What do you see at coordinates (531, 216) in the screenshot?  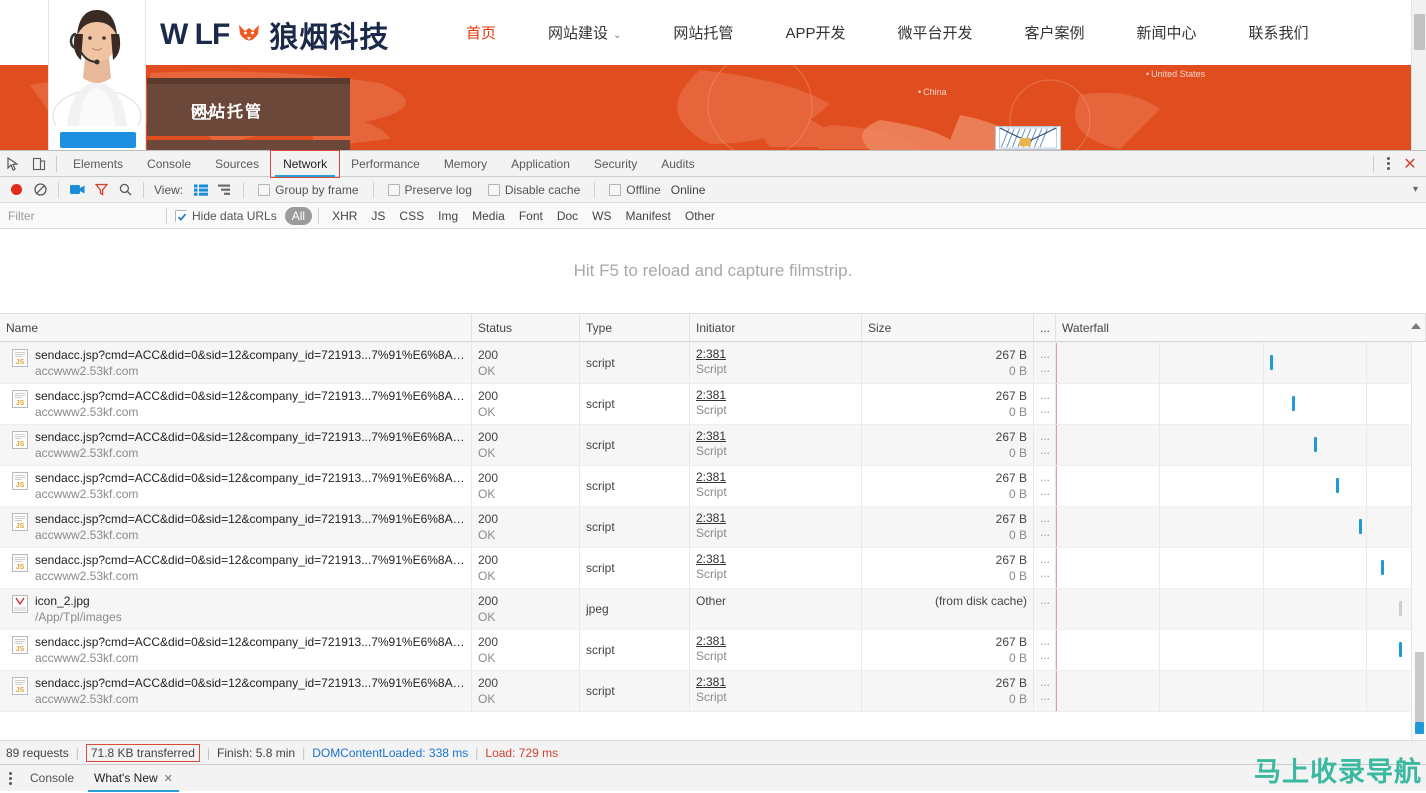 I see `filter-chip-font: Font` at bounding box center [531, 216].